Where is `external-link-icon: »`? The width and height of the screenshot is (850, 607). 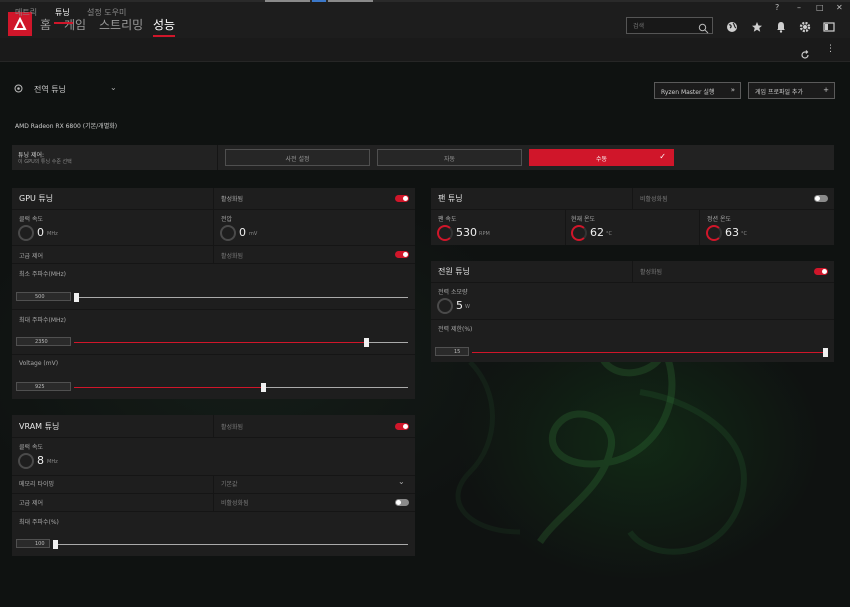 external-link-icon: » is located at coordinates (732, 90).